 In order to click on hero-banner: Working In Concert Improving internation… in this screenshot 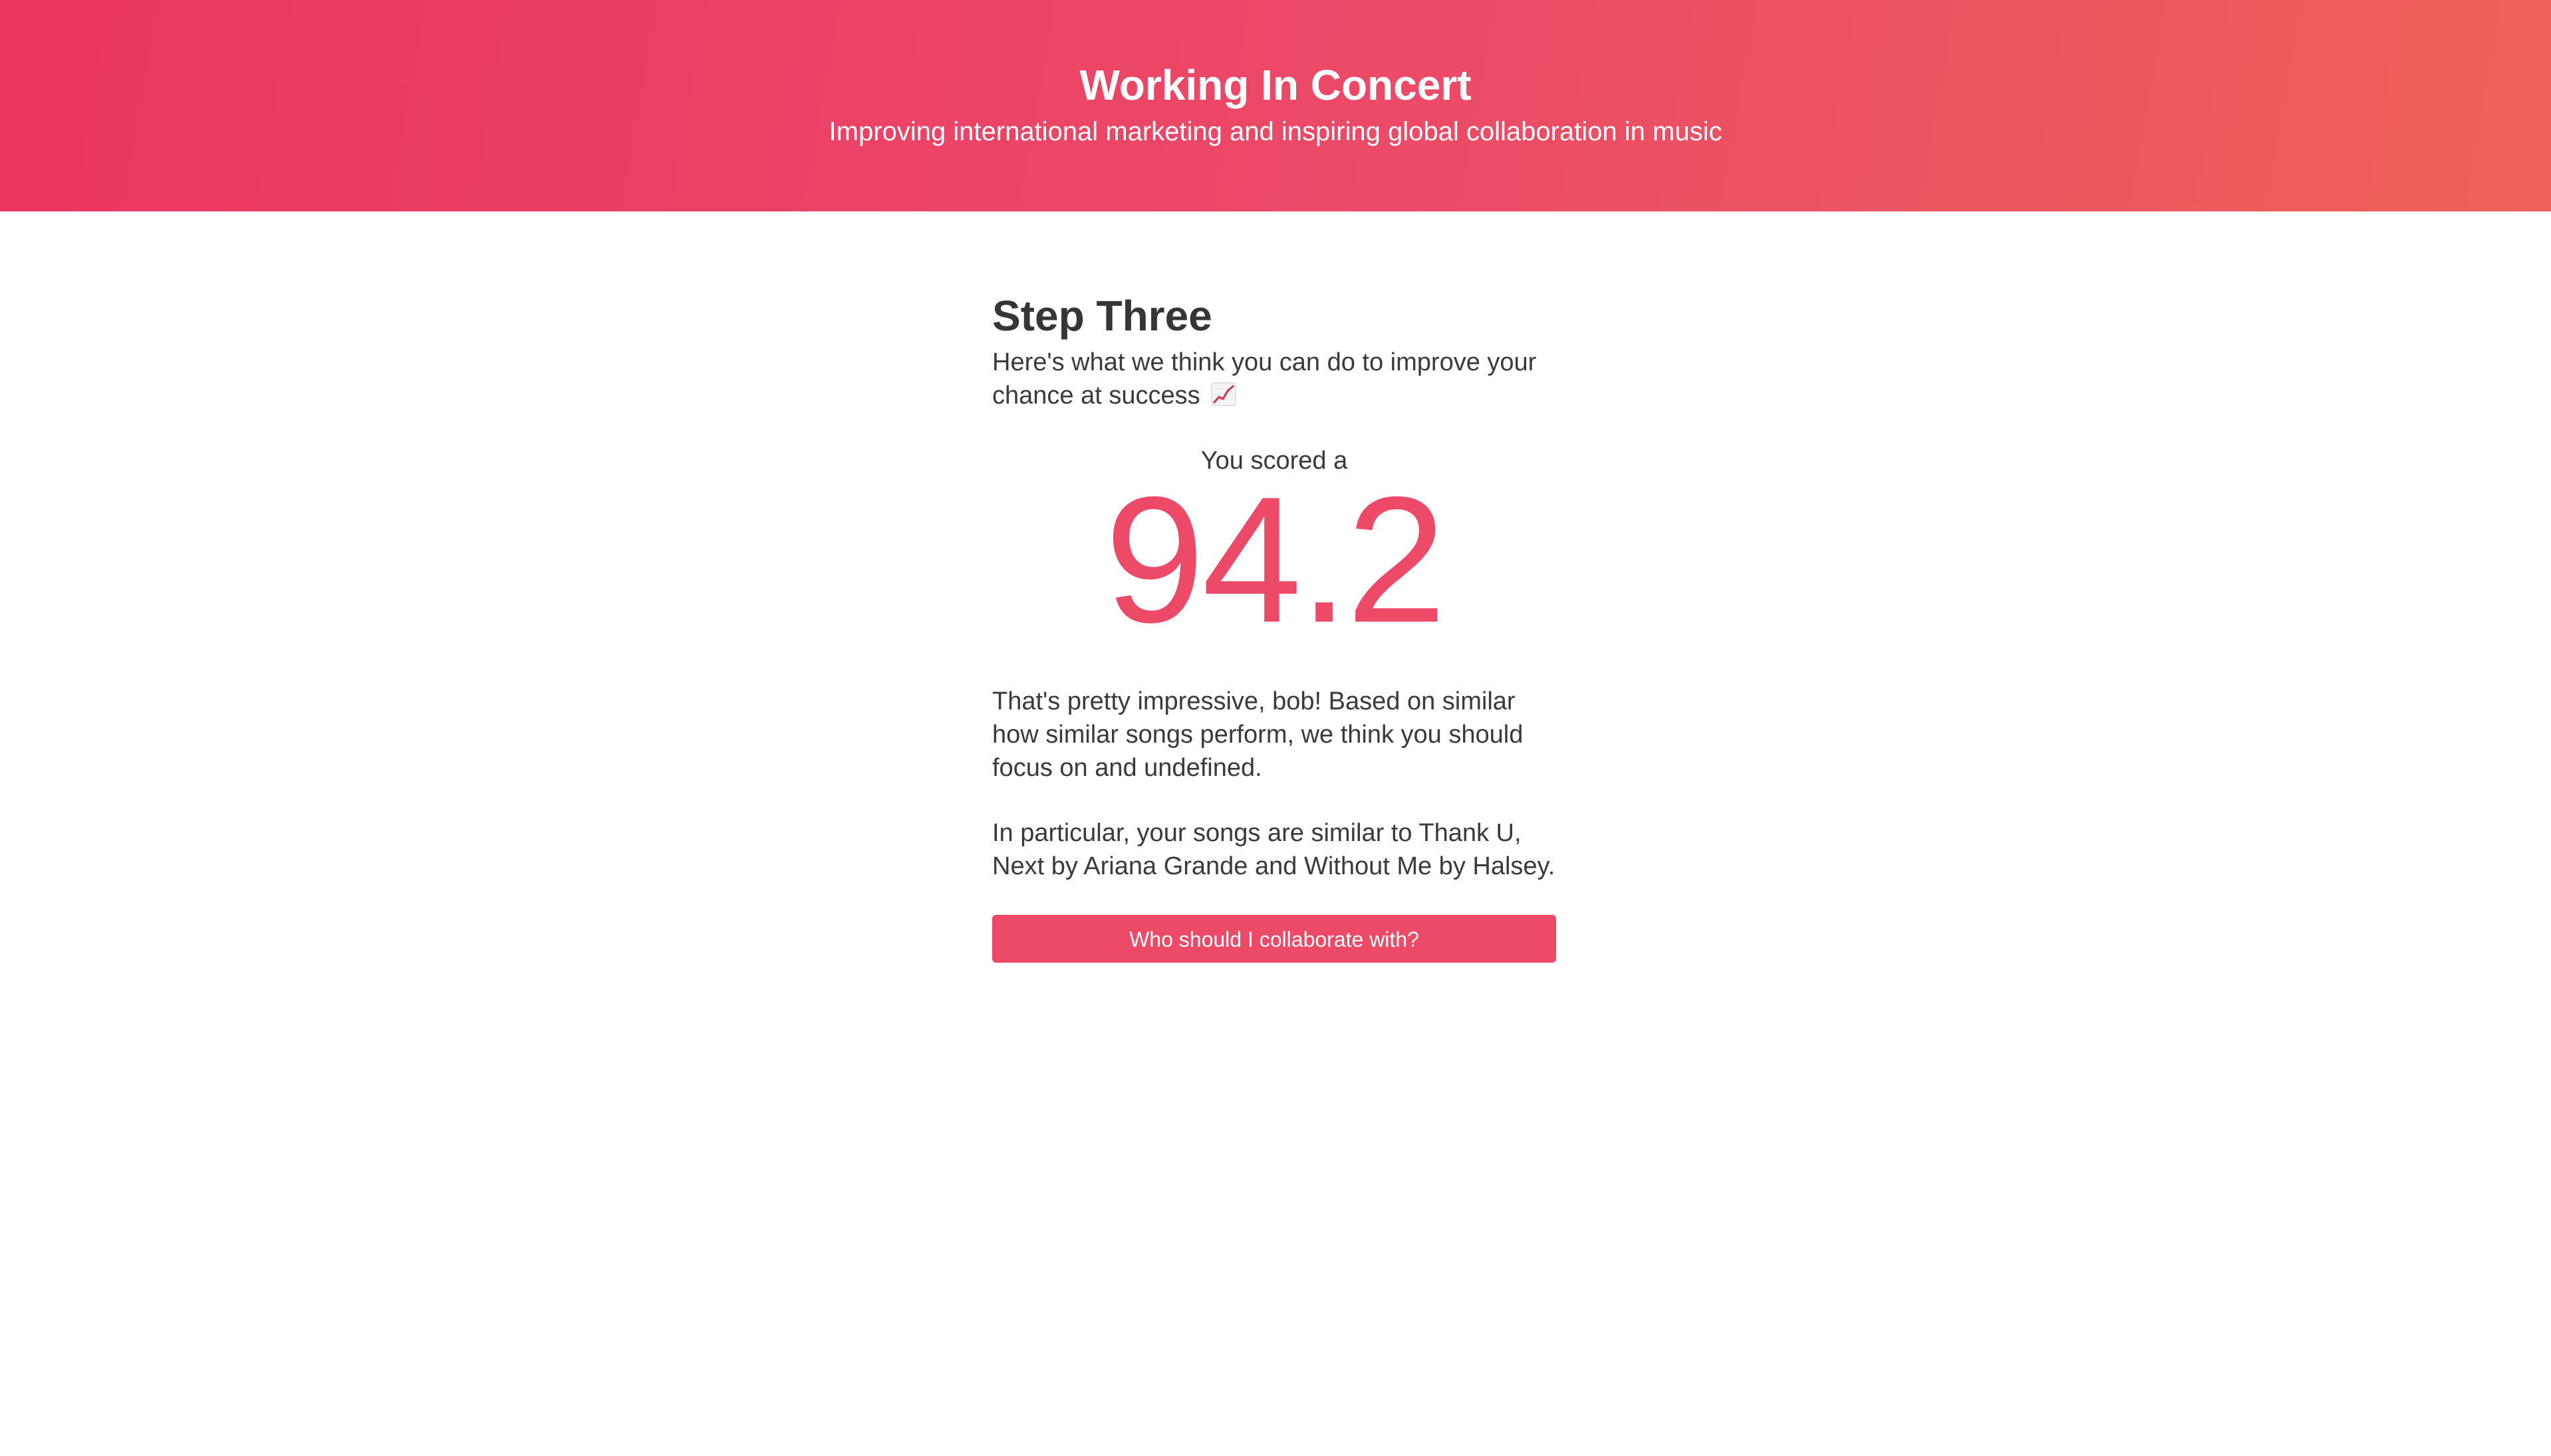, I will do `click(1275, 106)`.